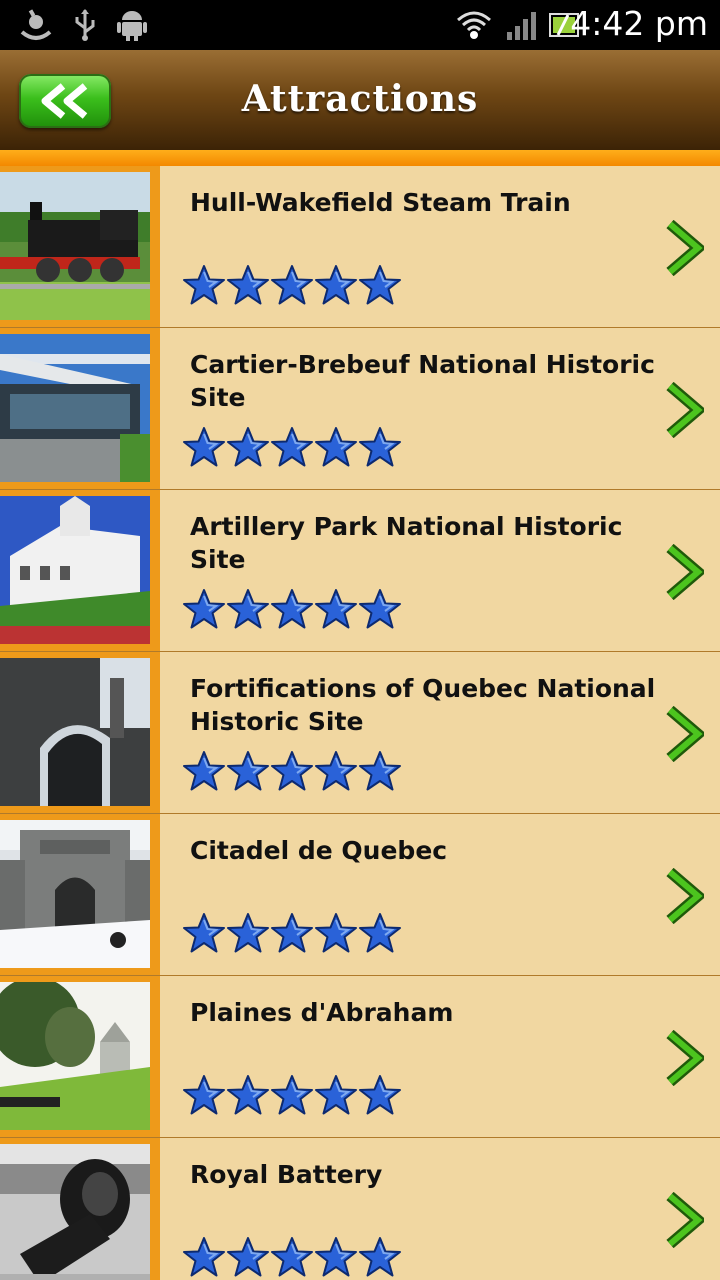 This screenshot has height=1280, width=720. Describe the element at coordinates (380, 202) in the screenshot. I see `item-title: Hull-Wakefield Steam Train` at that location.